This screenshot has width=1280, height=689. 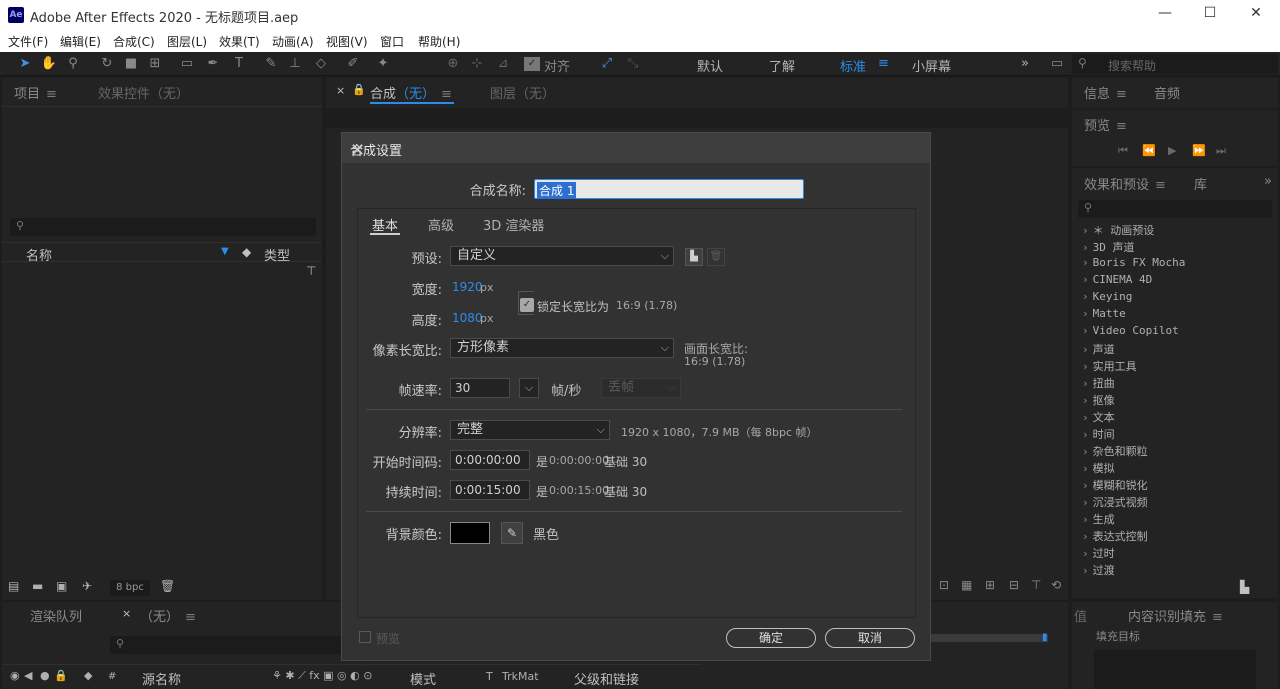 What do you see at coordinates (527, 305) in the screenshot?
I see `lock-aspect-checkbox: ✓` at bounding box center [527, 305].